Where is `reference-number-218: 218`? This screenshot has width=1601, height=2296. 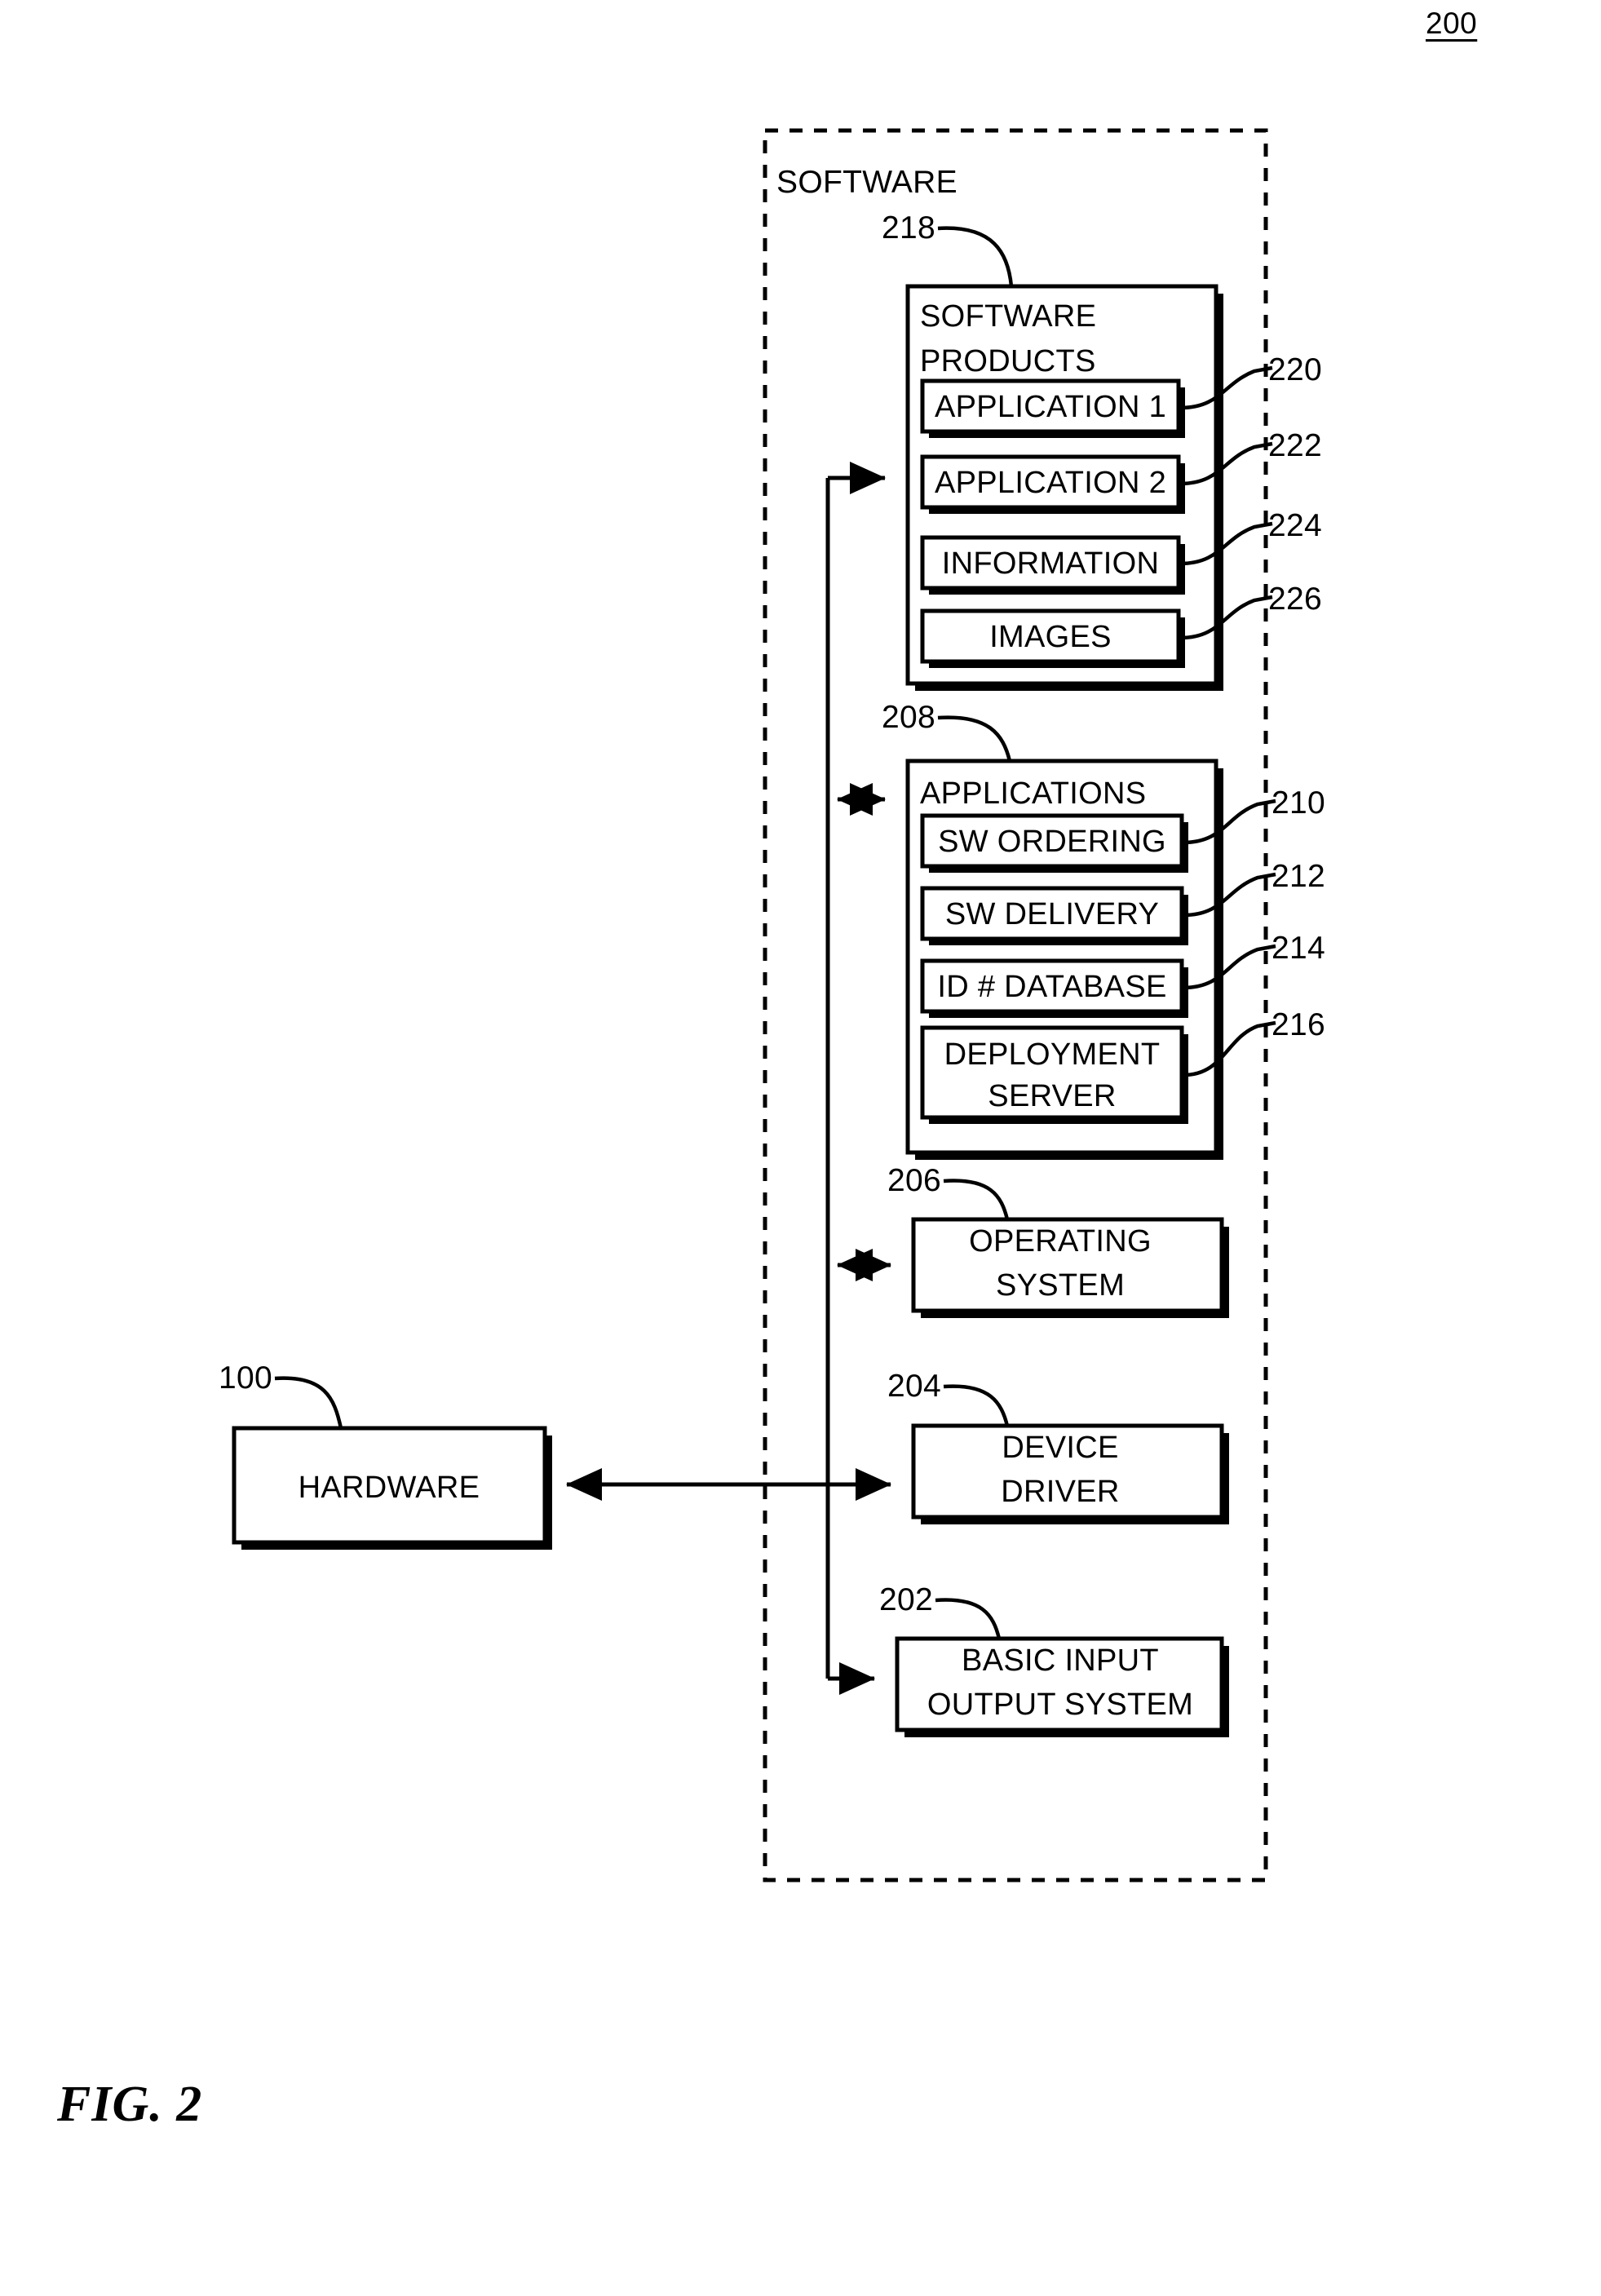 reference-number-218: 218 is located at coordinates (908, 228).